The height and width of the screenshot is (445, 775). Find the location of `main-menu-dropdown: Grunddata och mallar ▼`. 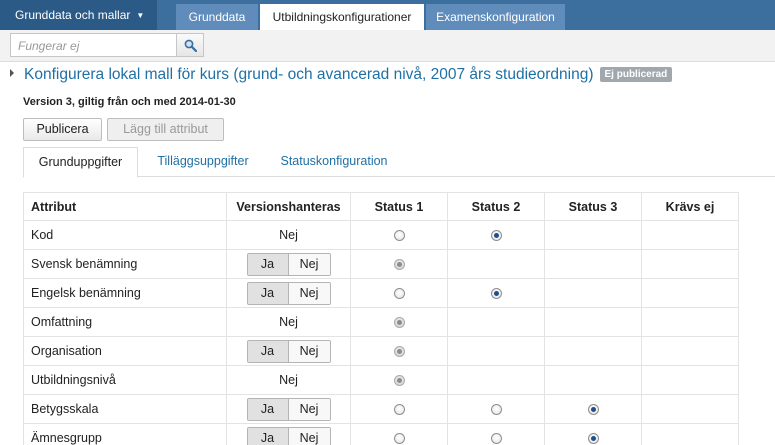

main-menu-dropdown: Grunddata och mallar ▼ is located at coordinates (78, 15).